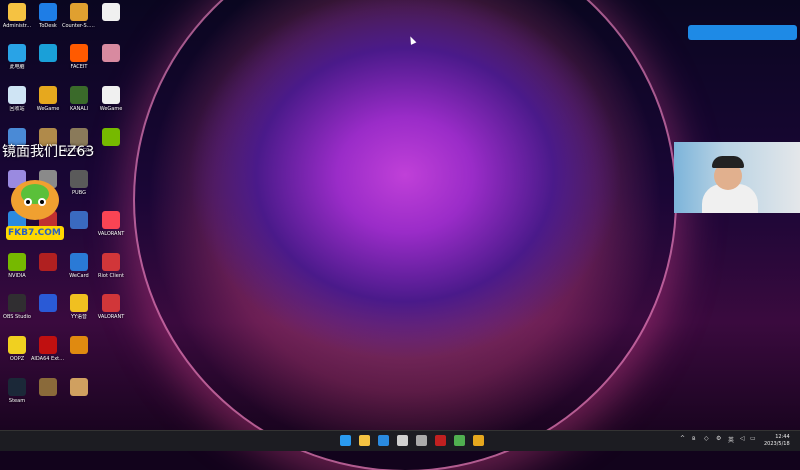 The height and width of the screenshot is (470, 800). Describe the element at coordinates (111, 220) in the screenshot. I see `valorant-icon` at that location.